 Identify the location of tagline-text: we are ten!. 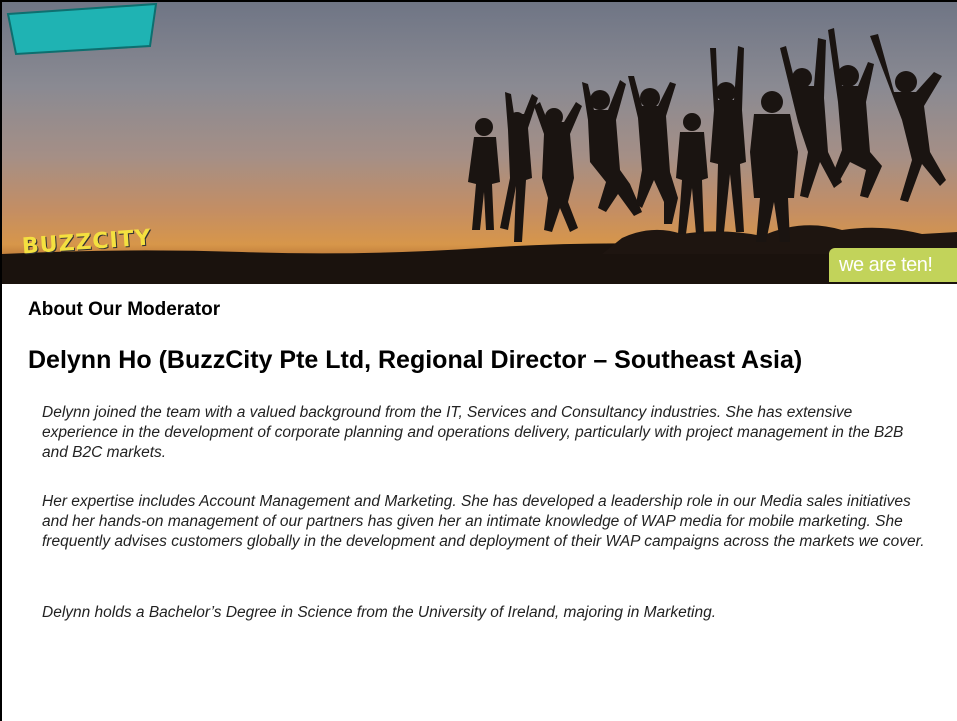
(886, 265).